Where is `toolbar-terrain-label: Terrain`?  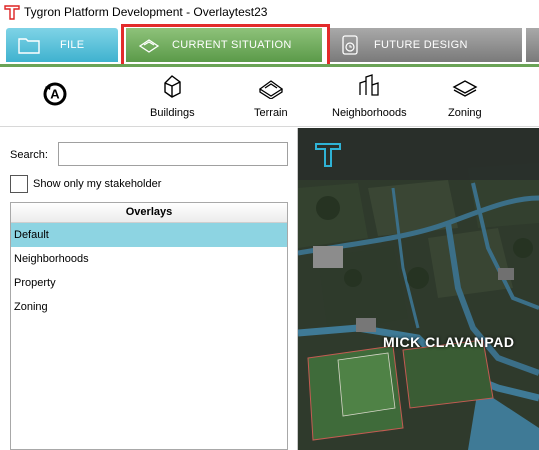
toolbar-terrain-label: Terrain is located at coordinates (271, 113).